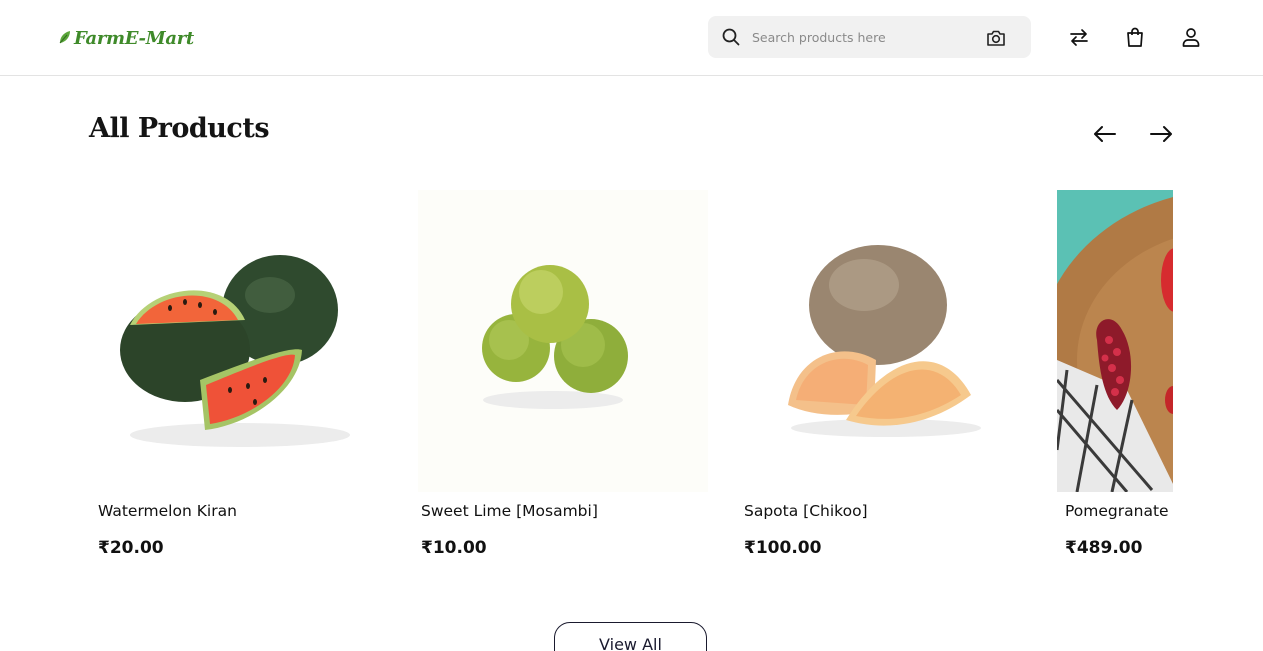  I want to click on search-input, so click(862, 37).